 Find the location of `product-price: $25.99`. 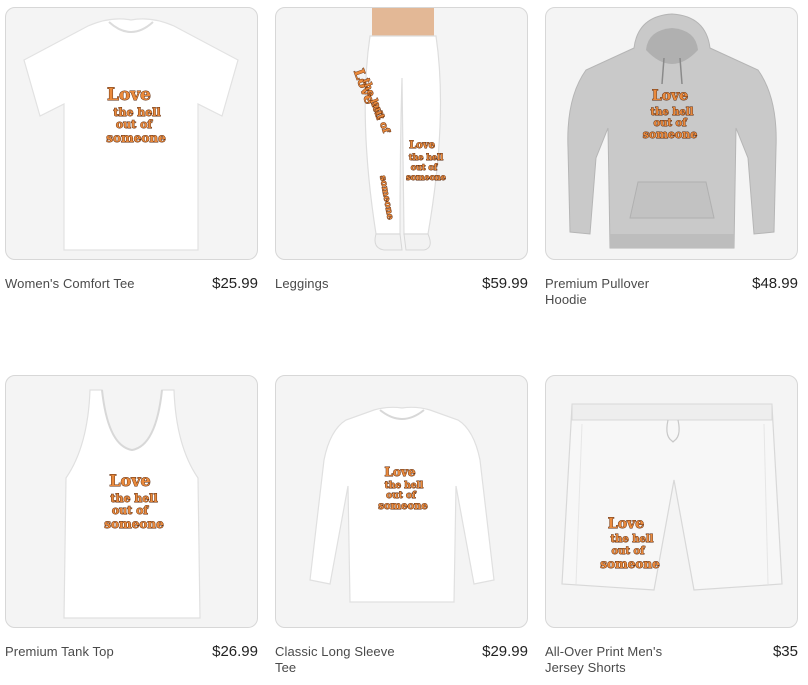

product-price: $25.99 is located at coordinates (235, 283).